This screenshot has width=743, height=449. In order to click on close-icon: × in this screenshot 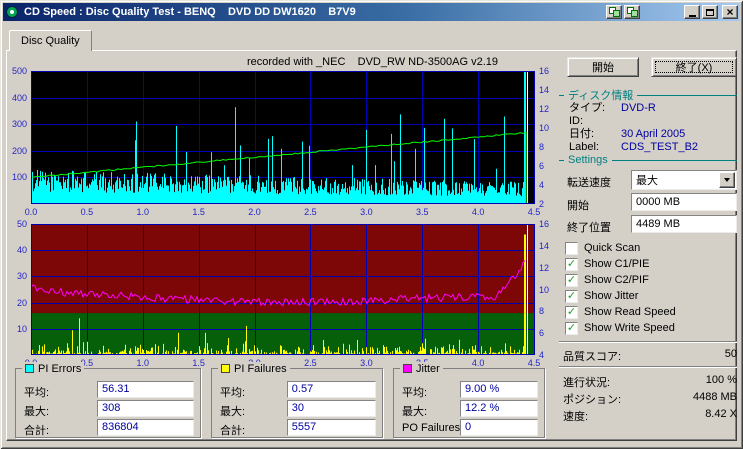, I will do `click(730, 12)`.